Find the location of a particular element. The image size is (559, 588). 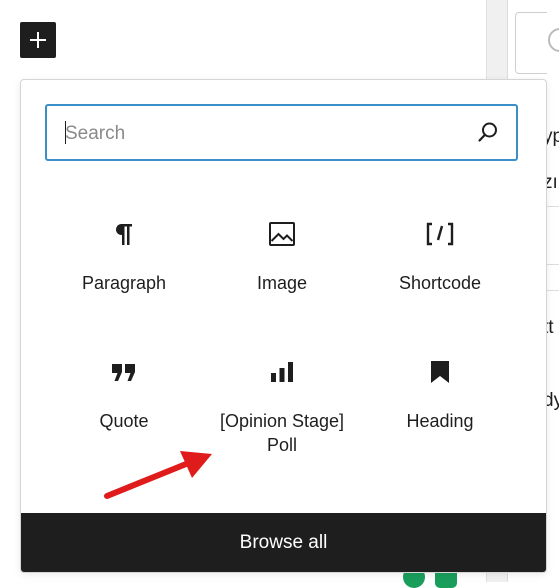

block-heading: Heading is located at coordinates (440, 395).